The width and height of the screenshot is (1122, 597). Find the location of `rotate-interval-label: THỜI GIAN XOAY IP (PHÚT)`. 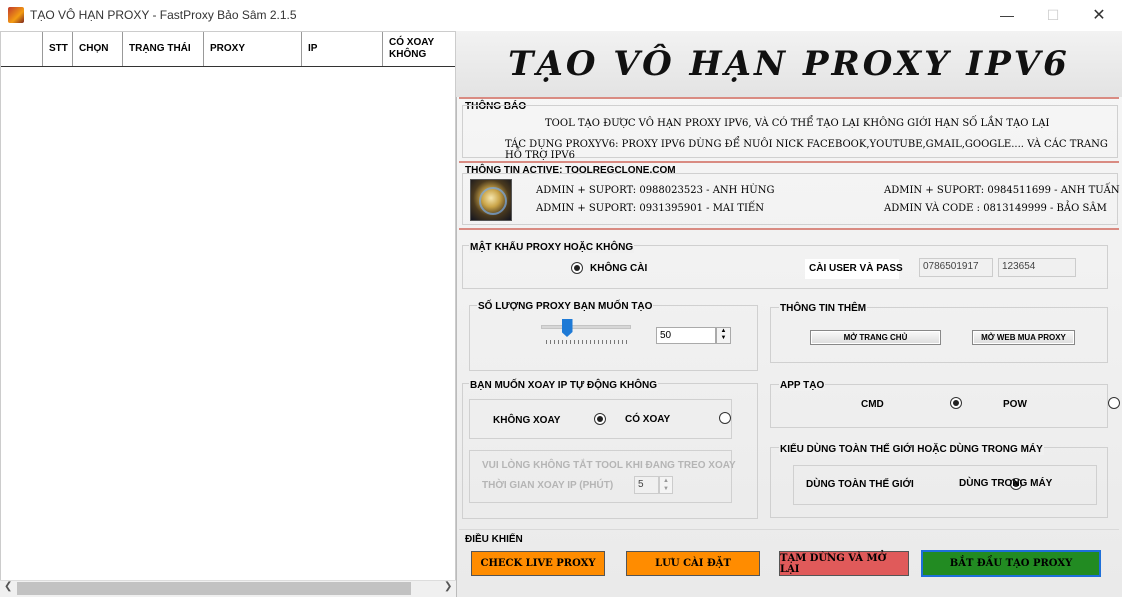

rotate-interval-label: THỜI GIAN XOAY IP (PHÚT) is located at coordinates (548, 485).